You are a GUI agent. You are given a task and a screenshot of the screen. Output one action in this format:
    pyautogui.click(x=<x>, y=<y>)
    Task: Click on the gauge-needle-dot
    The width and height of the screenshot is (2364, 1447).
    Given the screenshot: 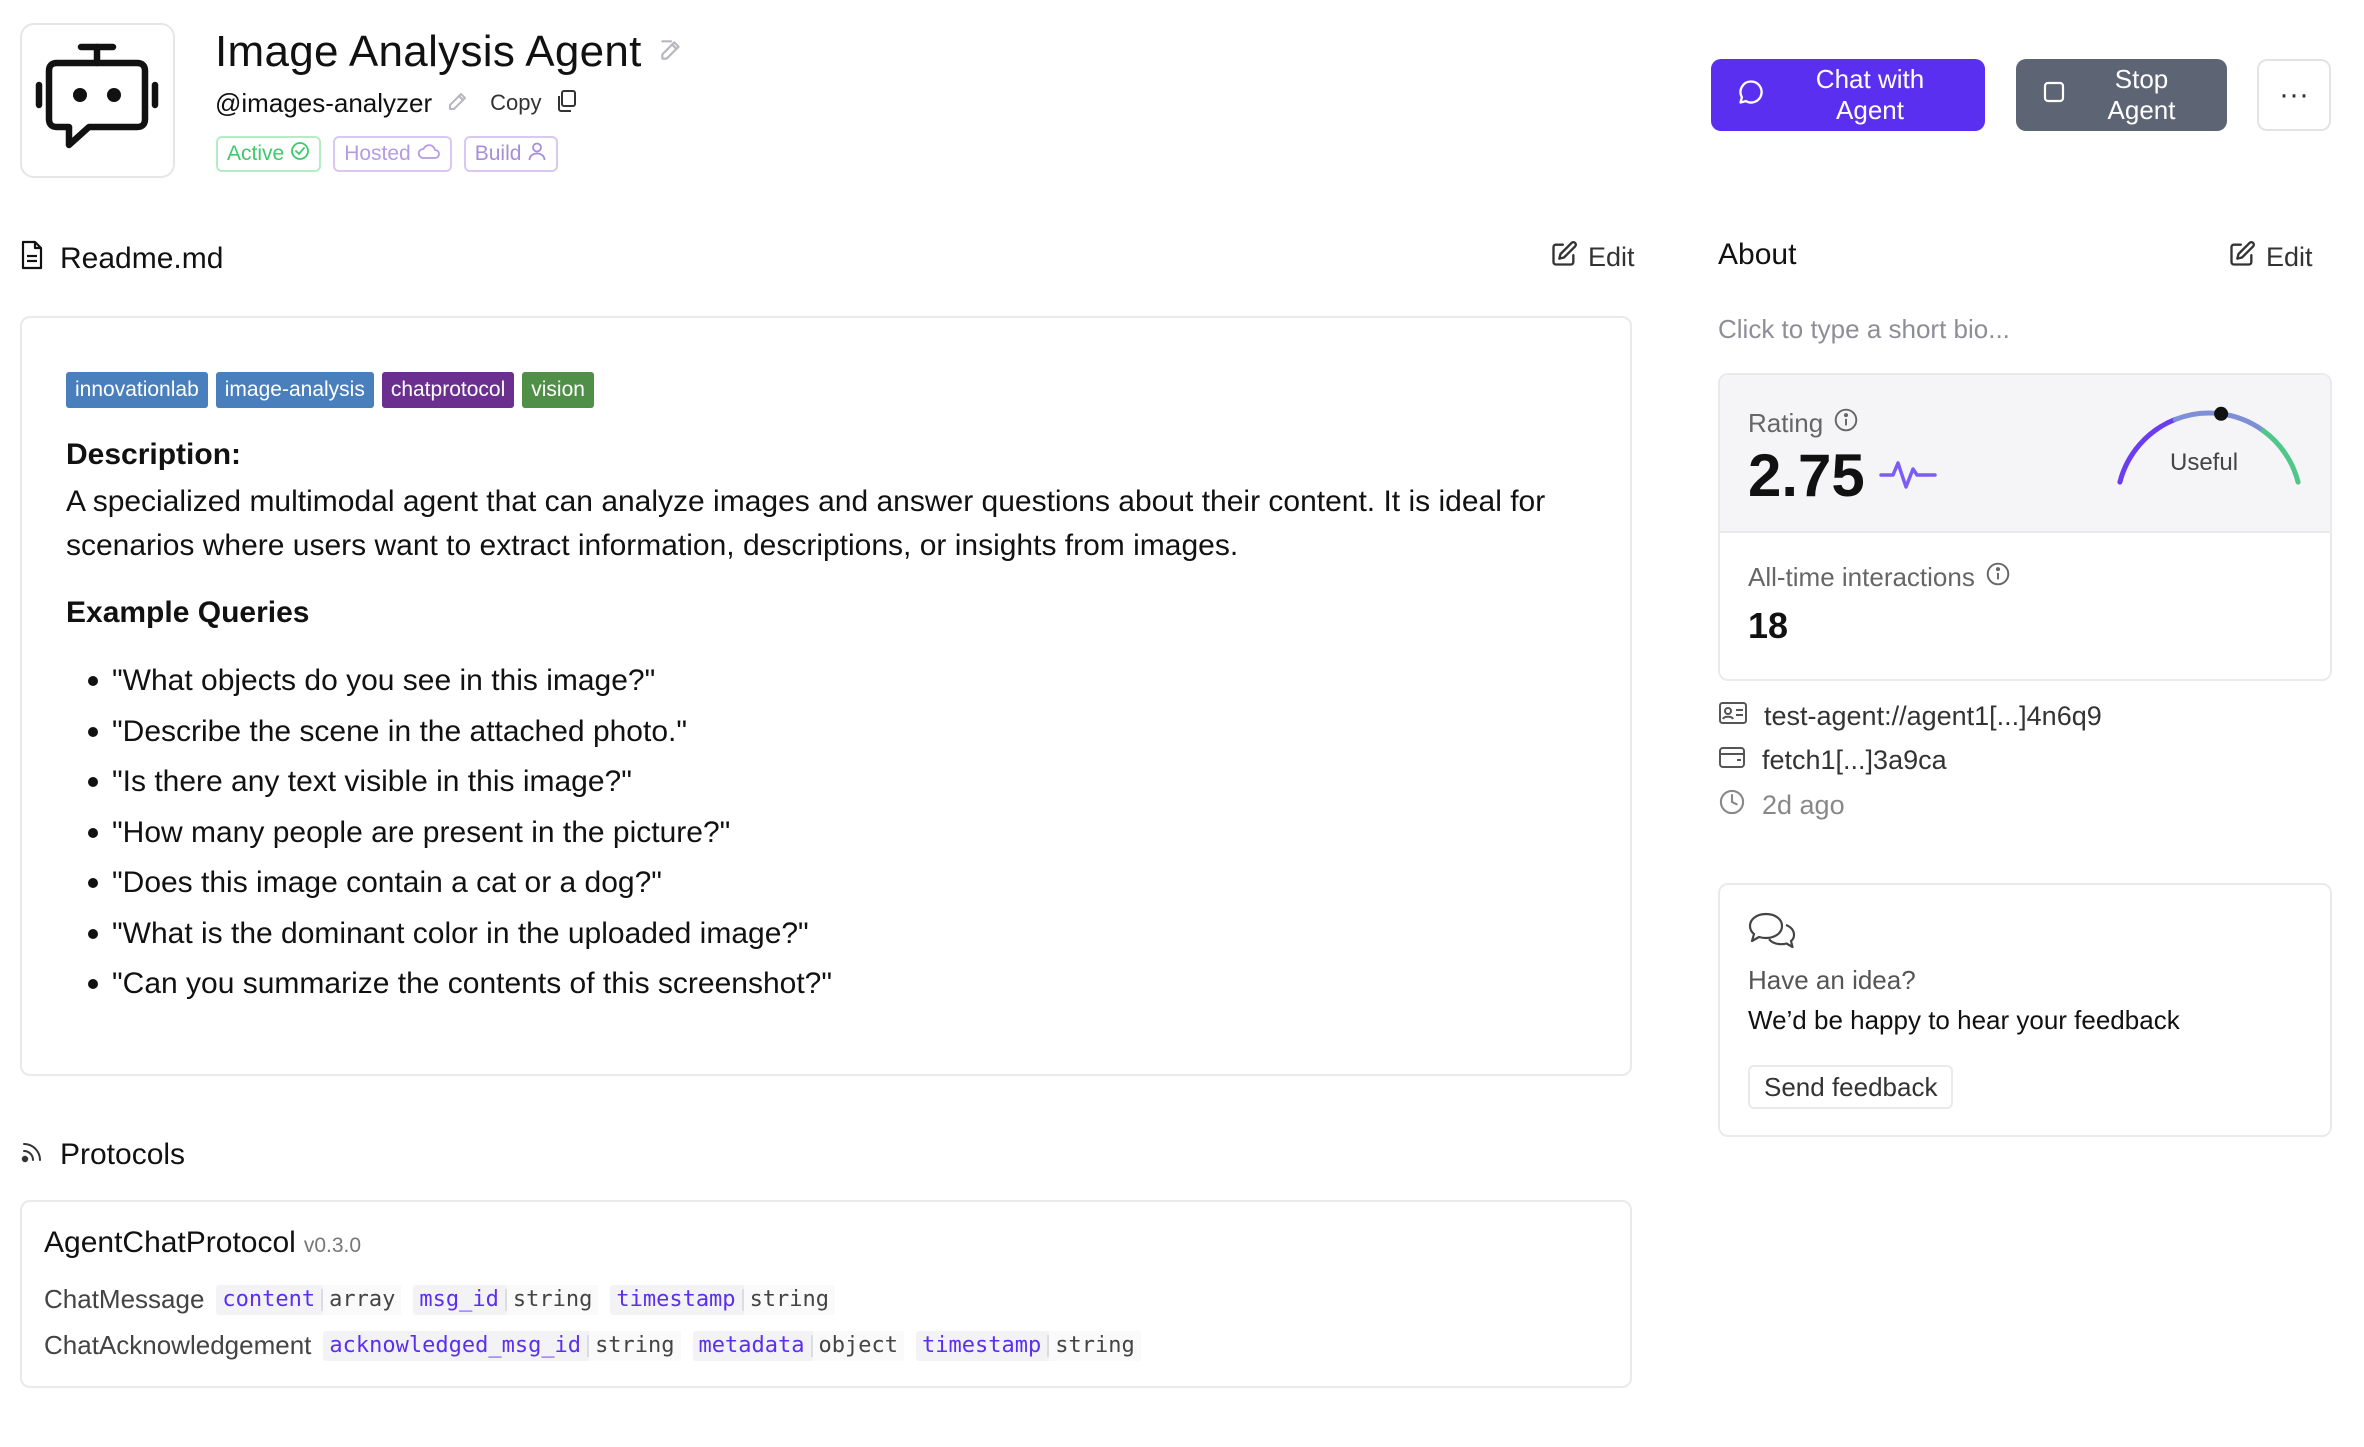 What is the action you would take?
    pyautogui.click(x=2221, y=413)
    